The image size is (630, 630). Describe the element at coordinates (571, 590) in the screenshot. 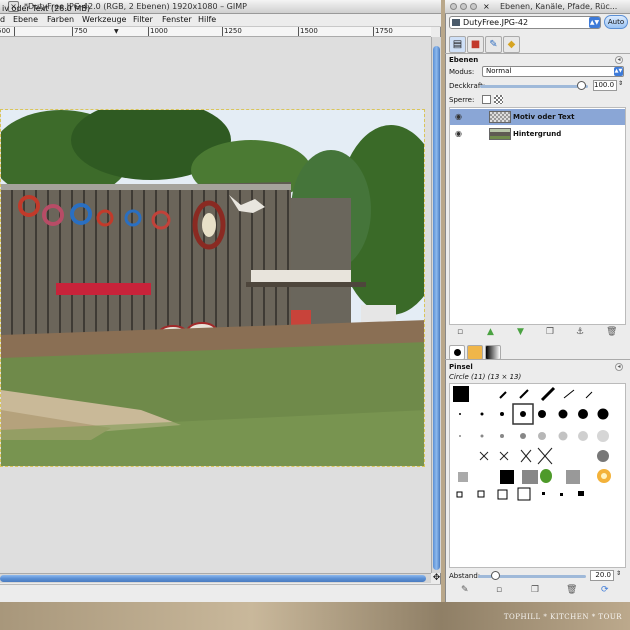

I see `delete-brush-icon: 🗑` at that location.